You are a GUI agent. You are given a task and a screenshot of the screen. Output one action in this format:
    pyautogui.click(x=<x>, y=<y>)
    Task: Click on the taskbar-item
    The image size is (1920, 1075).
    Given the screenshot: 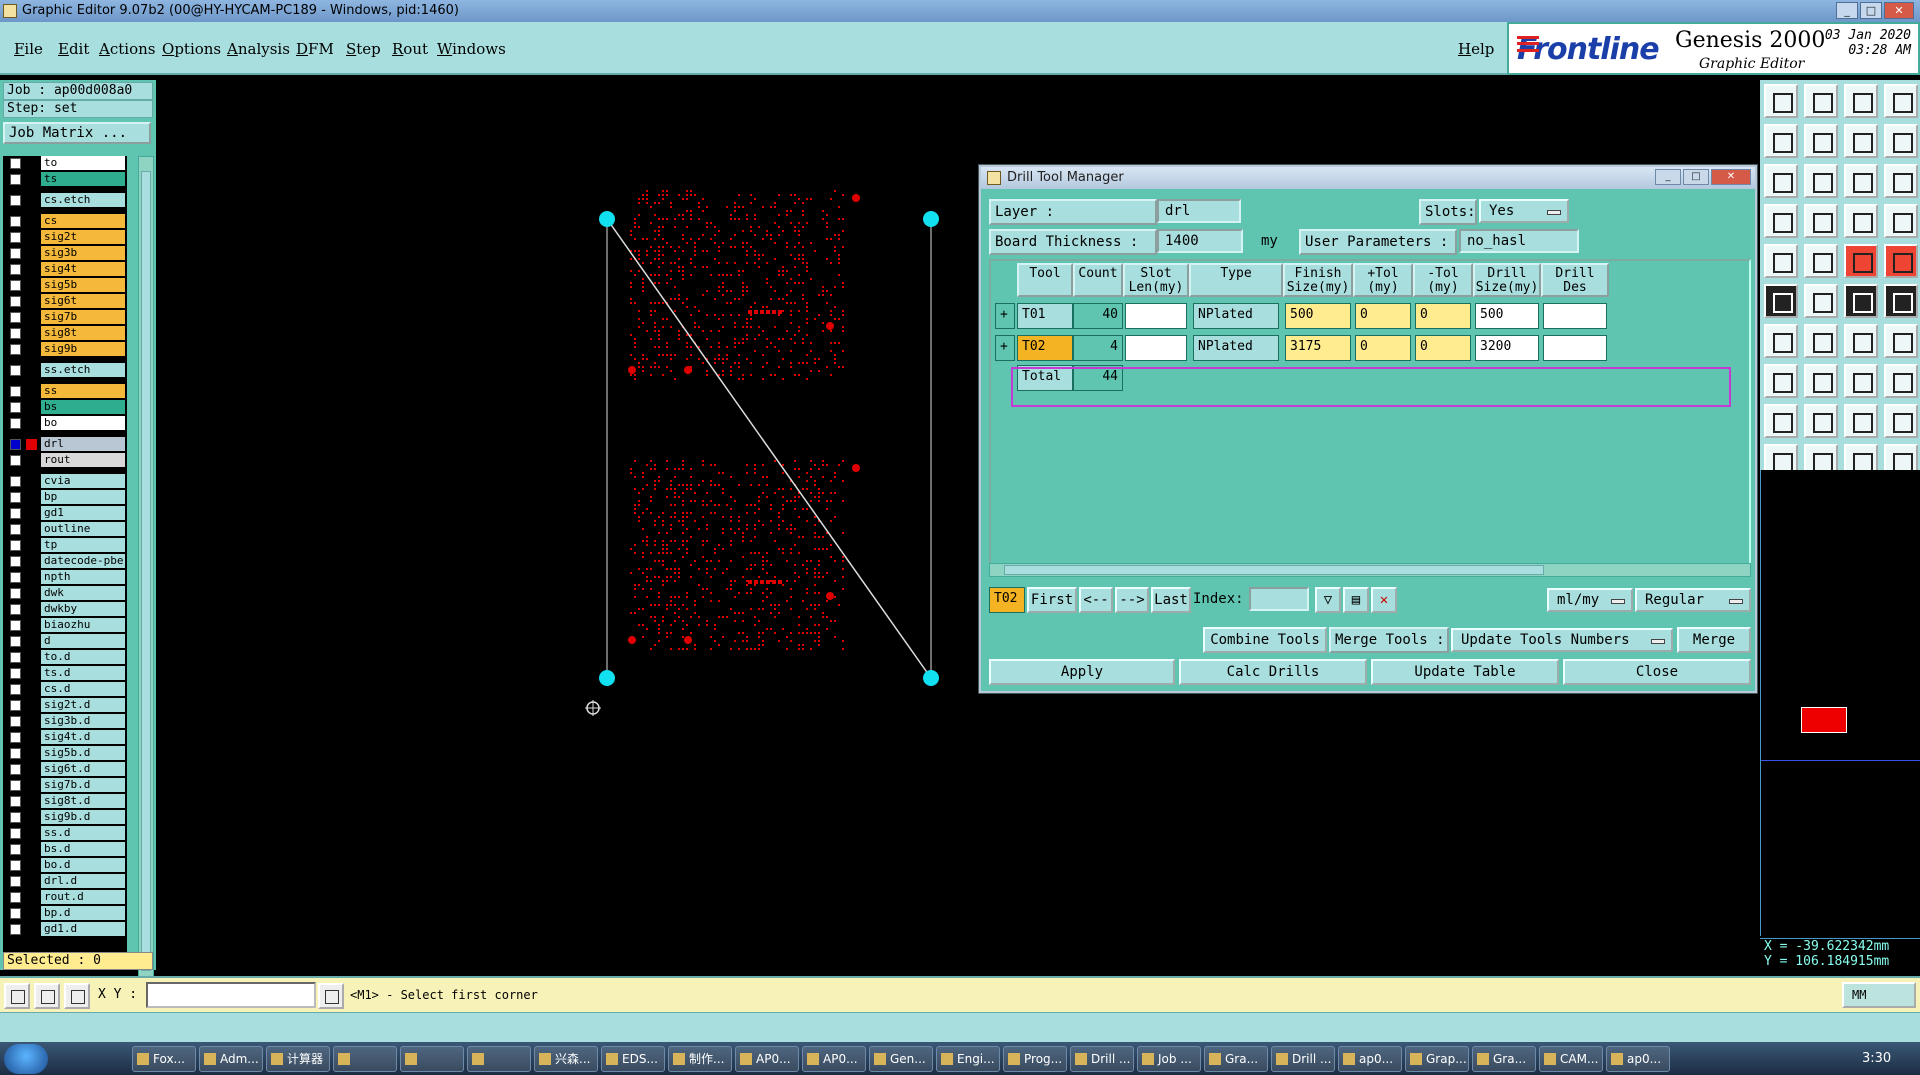 What is the action you would take?
    pyautogui.click(x=365, y=1059)
    